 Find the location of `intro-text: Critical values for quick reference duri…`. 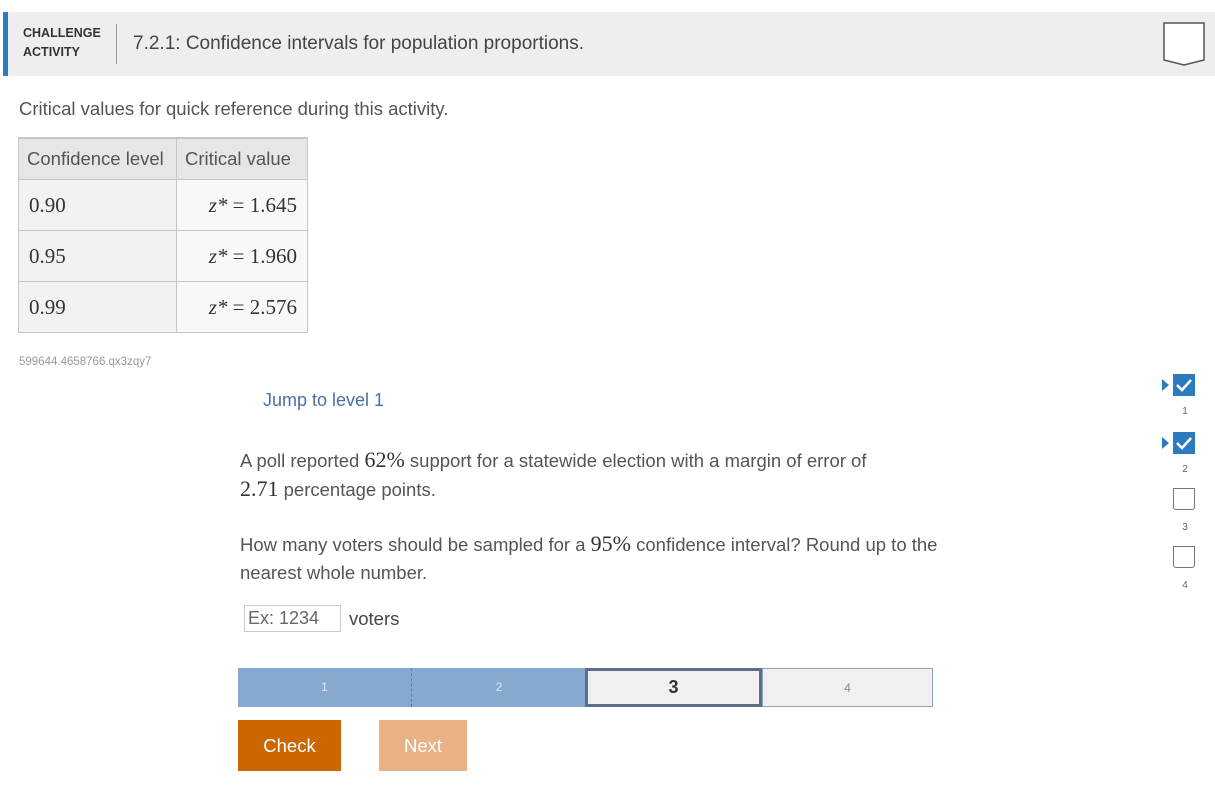

intro-text: Critical values for quick reference duri… is located at coordinates (234, 108).